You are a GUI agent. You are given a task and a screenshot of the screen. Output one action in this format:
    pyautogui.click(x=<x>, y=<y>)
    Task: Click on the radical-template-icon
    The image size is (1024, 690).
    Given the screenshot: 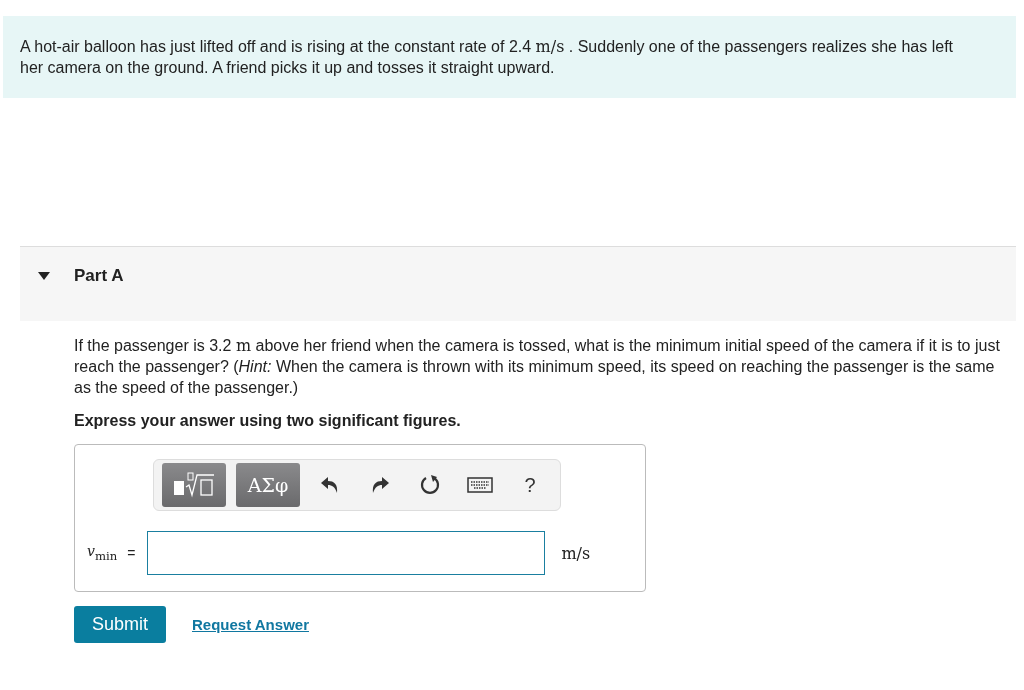 What is the action you would take?
    pyautogui.click(x=194, y=485)
    